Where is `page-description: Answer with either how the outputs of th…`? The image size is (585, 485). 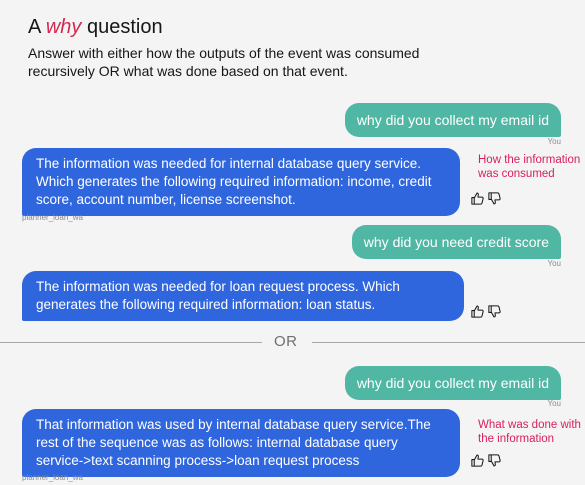
page-description: Answer with either how the outputs of th… is located at coordinates (224, 62).